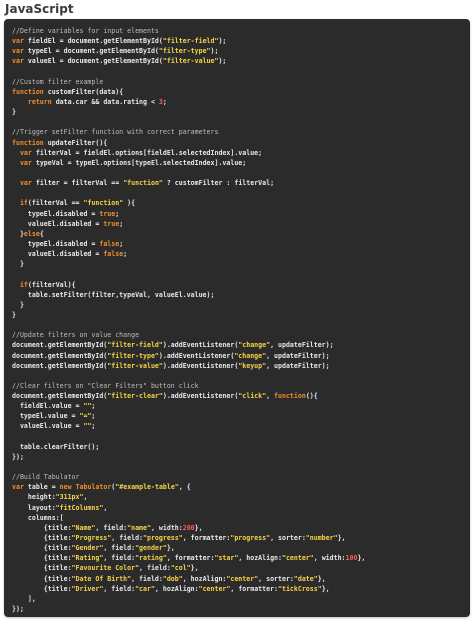 This screenshot has height=625, width=474. What do you see at coordinates (48, 426) in the screenshot?
I see `code-text: valueEl.value =` at bounding box center [48, 426].